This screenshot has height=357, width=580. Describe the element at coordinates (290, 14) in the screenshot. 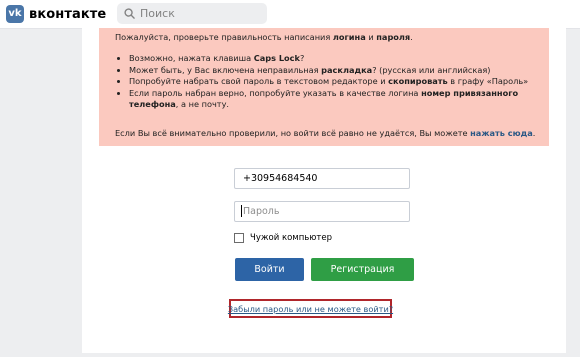

I see `top-bar: vk вконтакте` at that location.